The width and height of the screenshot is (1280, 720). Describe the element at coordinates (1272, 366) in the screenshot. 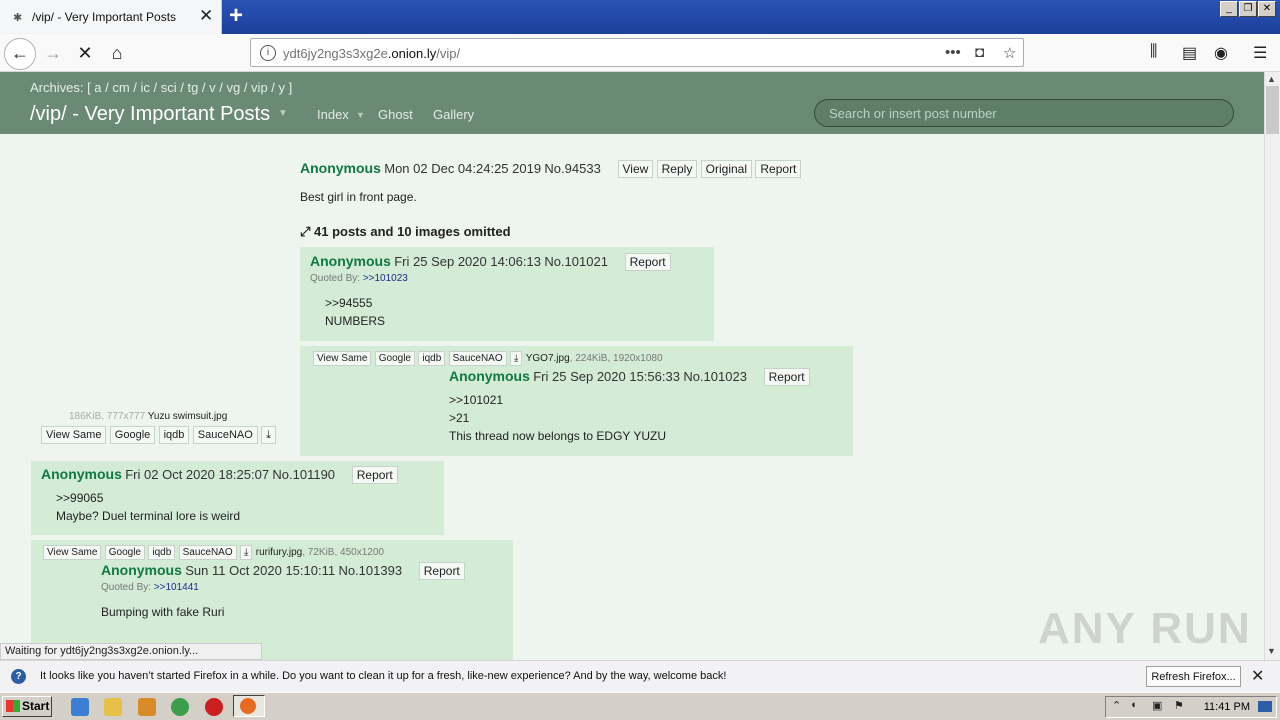

I see `vertical-scrollbar: ▲ ▼` at that location.